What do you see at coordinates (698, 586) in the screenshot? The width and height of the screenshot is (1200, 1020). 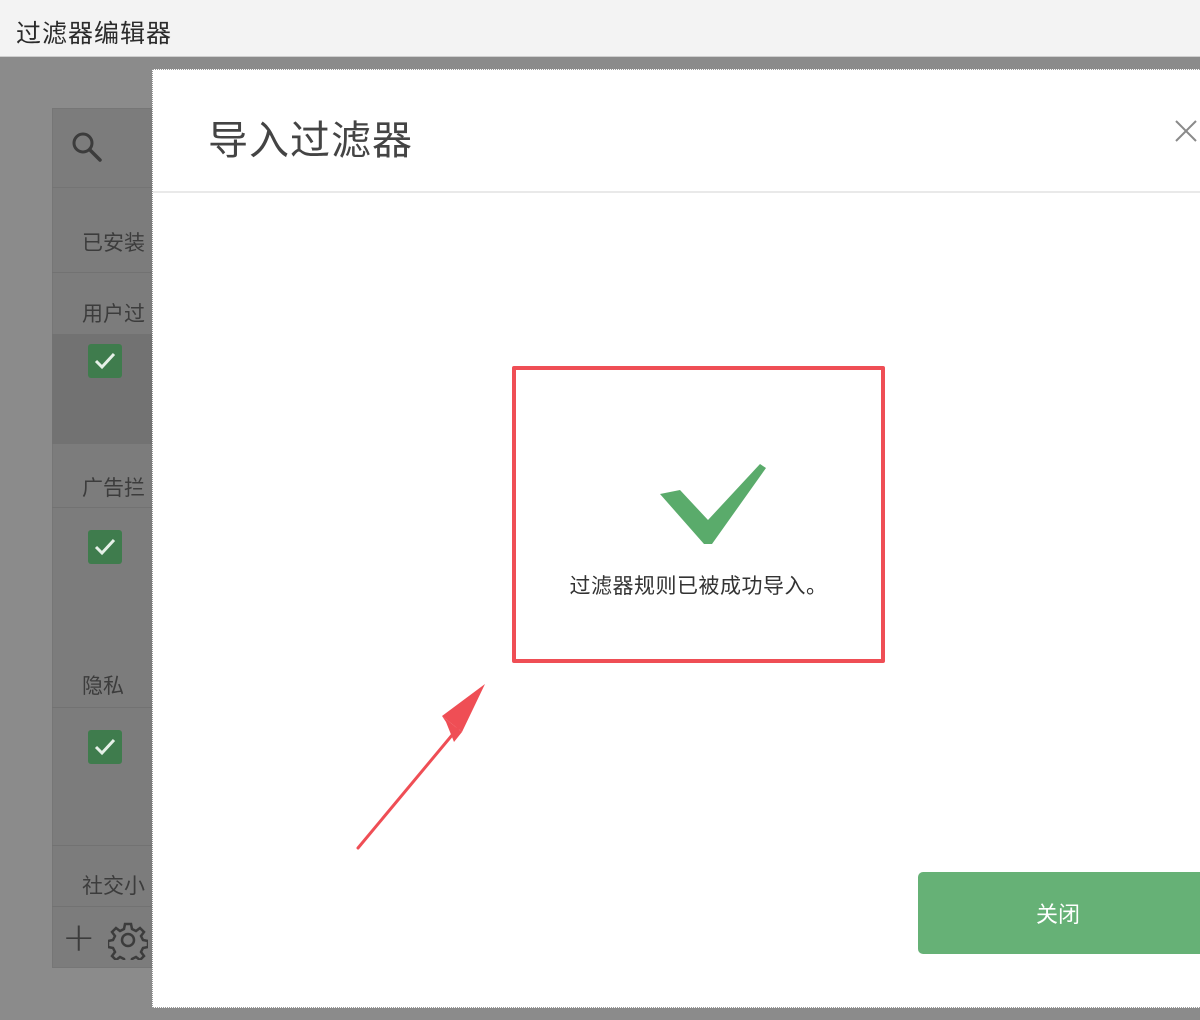 I see `success-message: 过滤器规则已被成功导入。` at bounding box center [698, 586].